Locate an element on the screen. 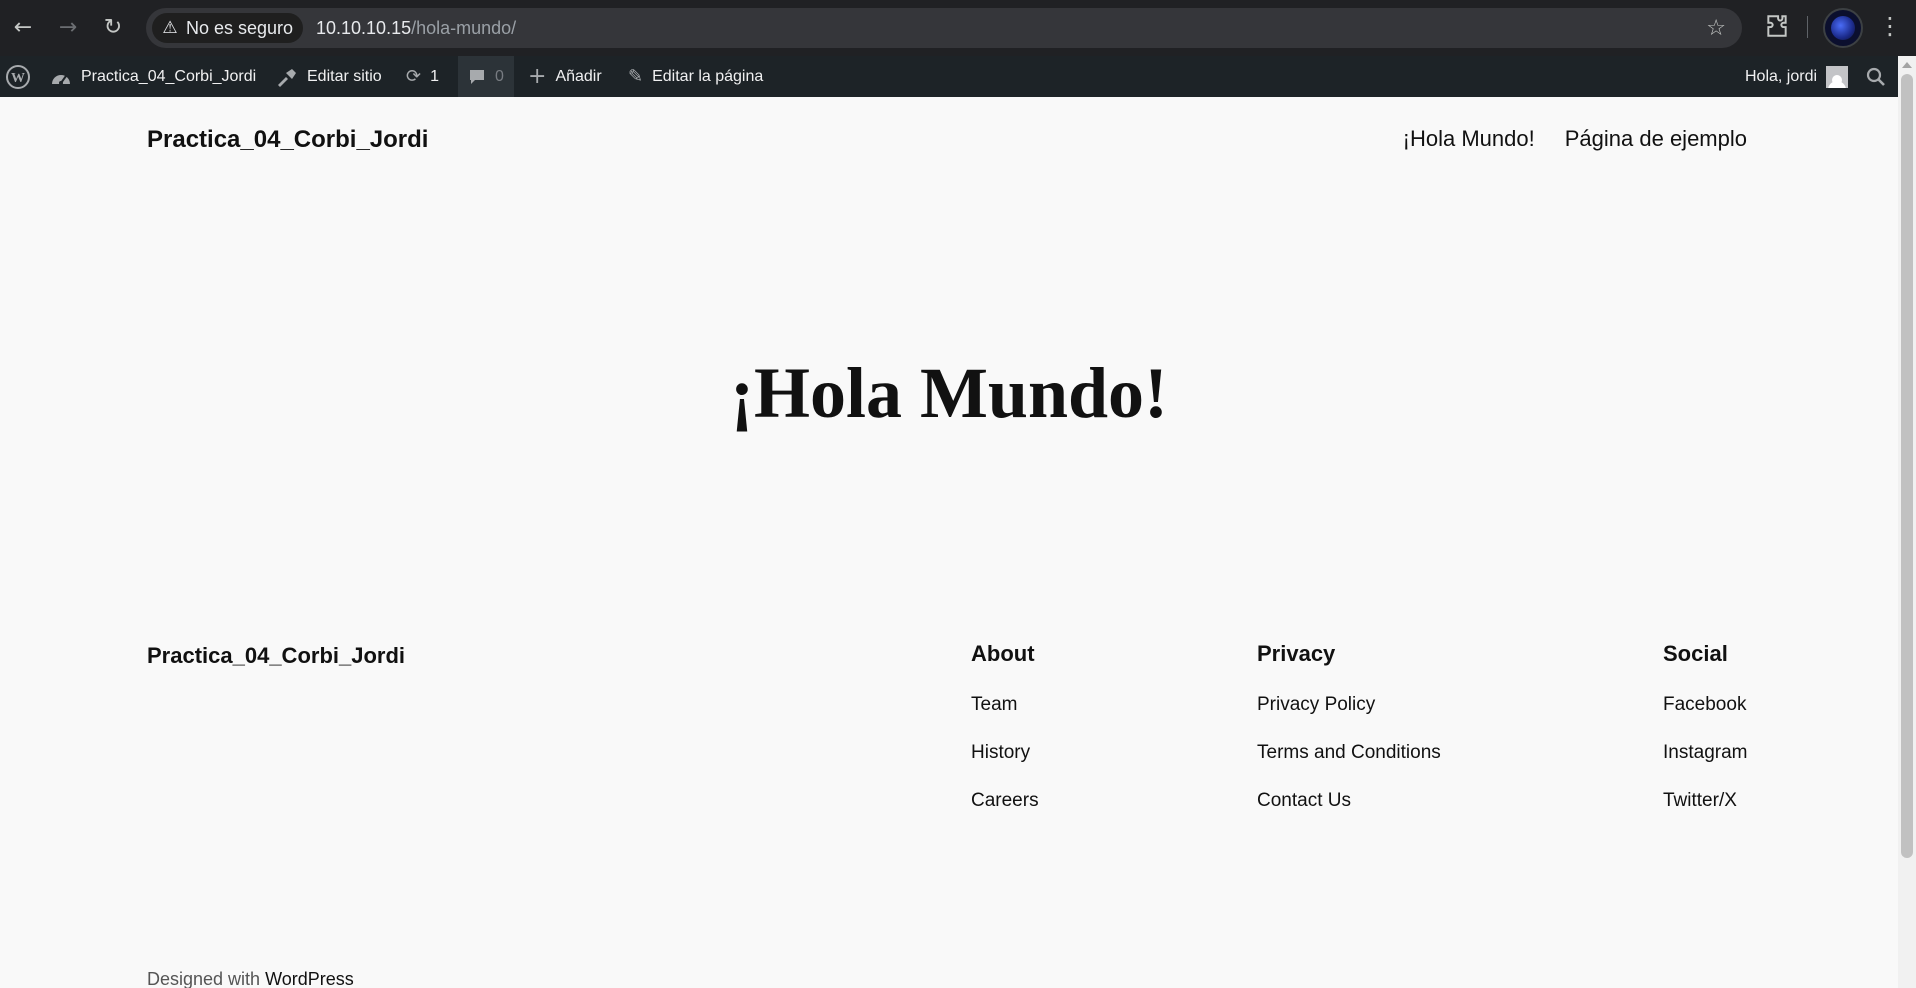  adminbar-search is located at coordinates (1876, 76).